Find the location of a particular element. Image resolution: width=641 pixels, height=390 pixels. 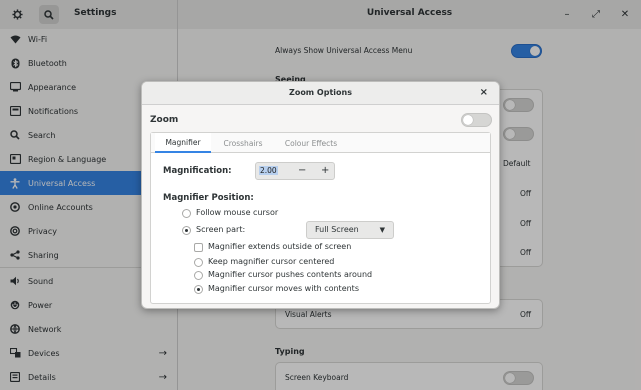

magnifier-position-label: Magnifier Position: is located at coordinates (208, 198).